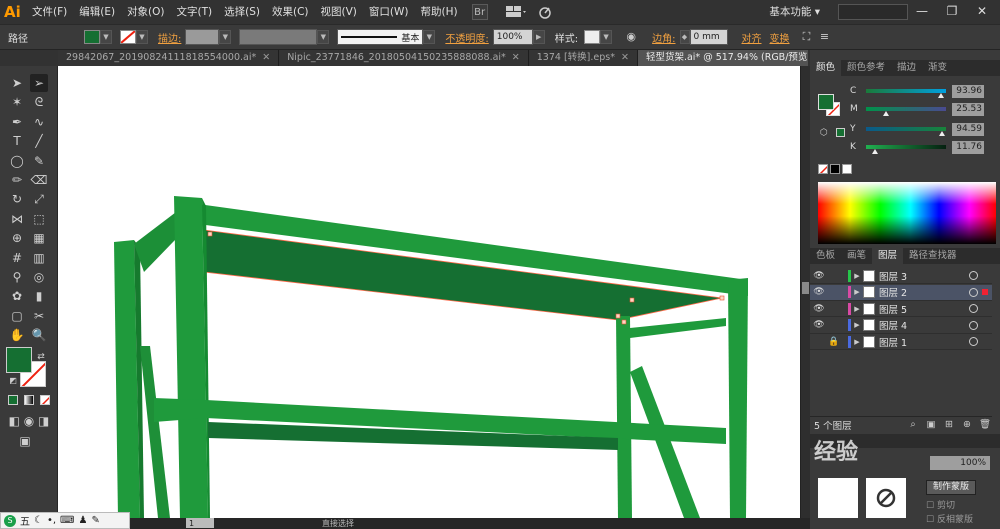  Describe the element at coordinates (479, 12) in the screenshot. I see `bridge-icon: Br` at that location.